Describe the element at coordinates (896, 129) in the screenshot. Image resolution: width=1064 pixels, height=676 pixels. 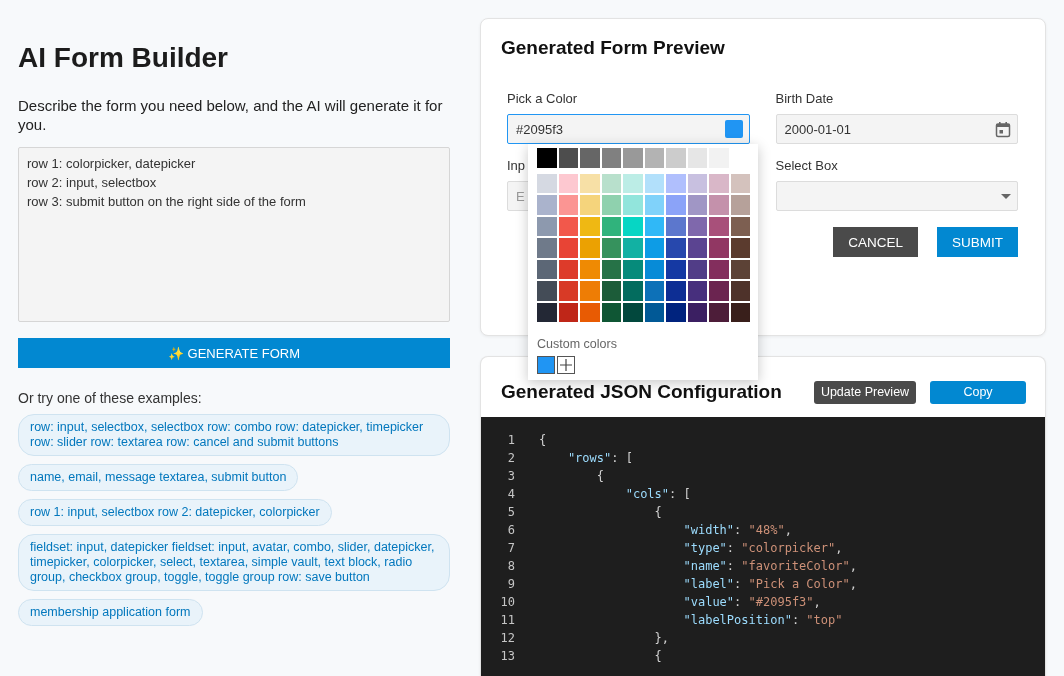
I see `date-field: 2000-01-01` at that location.